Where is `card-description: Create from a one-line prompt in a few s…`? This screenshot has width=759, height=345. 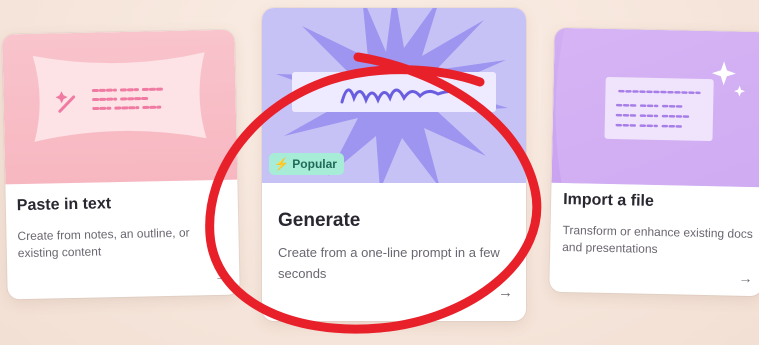 card-description: Create from a one-line prompt in a few s… is located at coordinates (389, 263).